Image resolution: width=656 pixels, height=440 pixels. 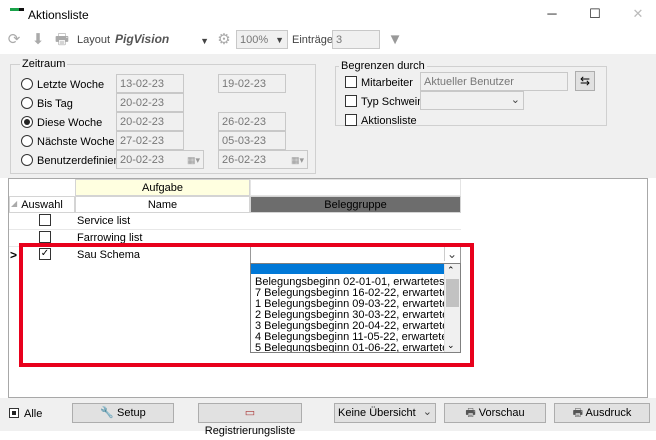 I want to click on layout-select: PigVision ▼, so click(x=162, y=39).